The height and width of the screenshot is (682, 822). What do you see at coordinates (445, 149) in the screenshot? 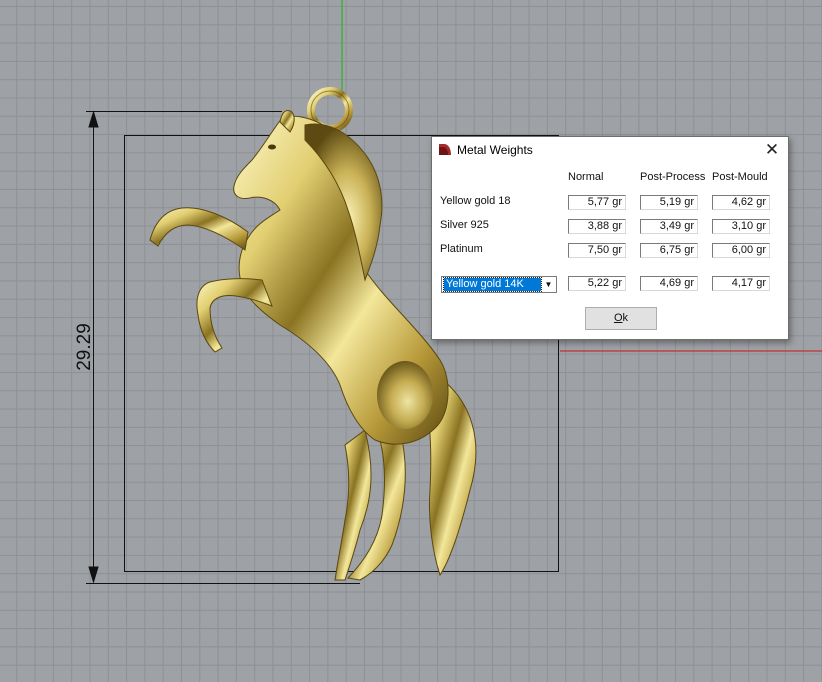
I see `ring-icon` at bounding box center [445, 149].